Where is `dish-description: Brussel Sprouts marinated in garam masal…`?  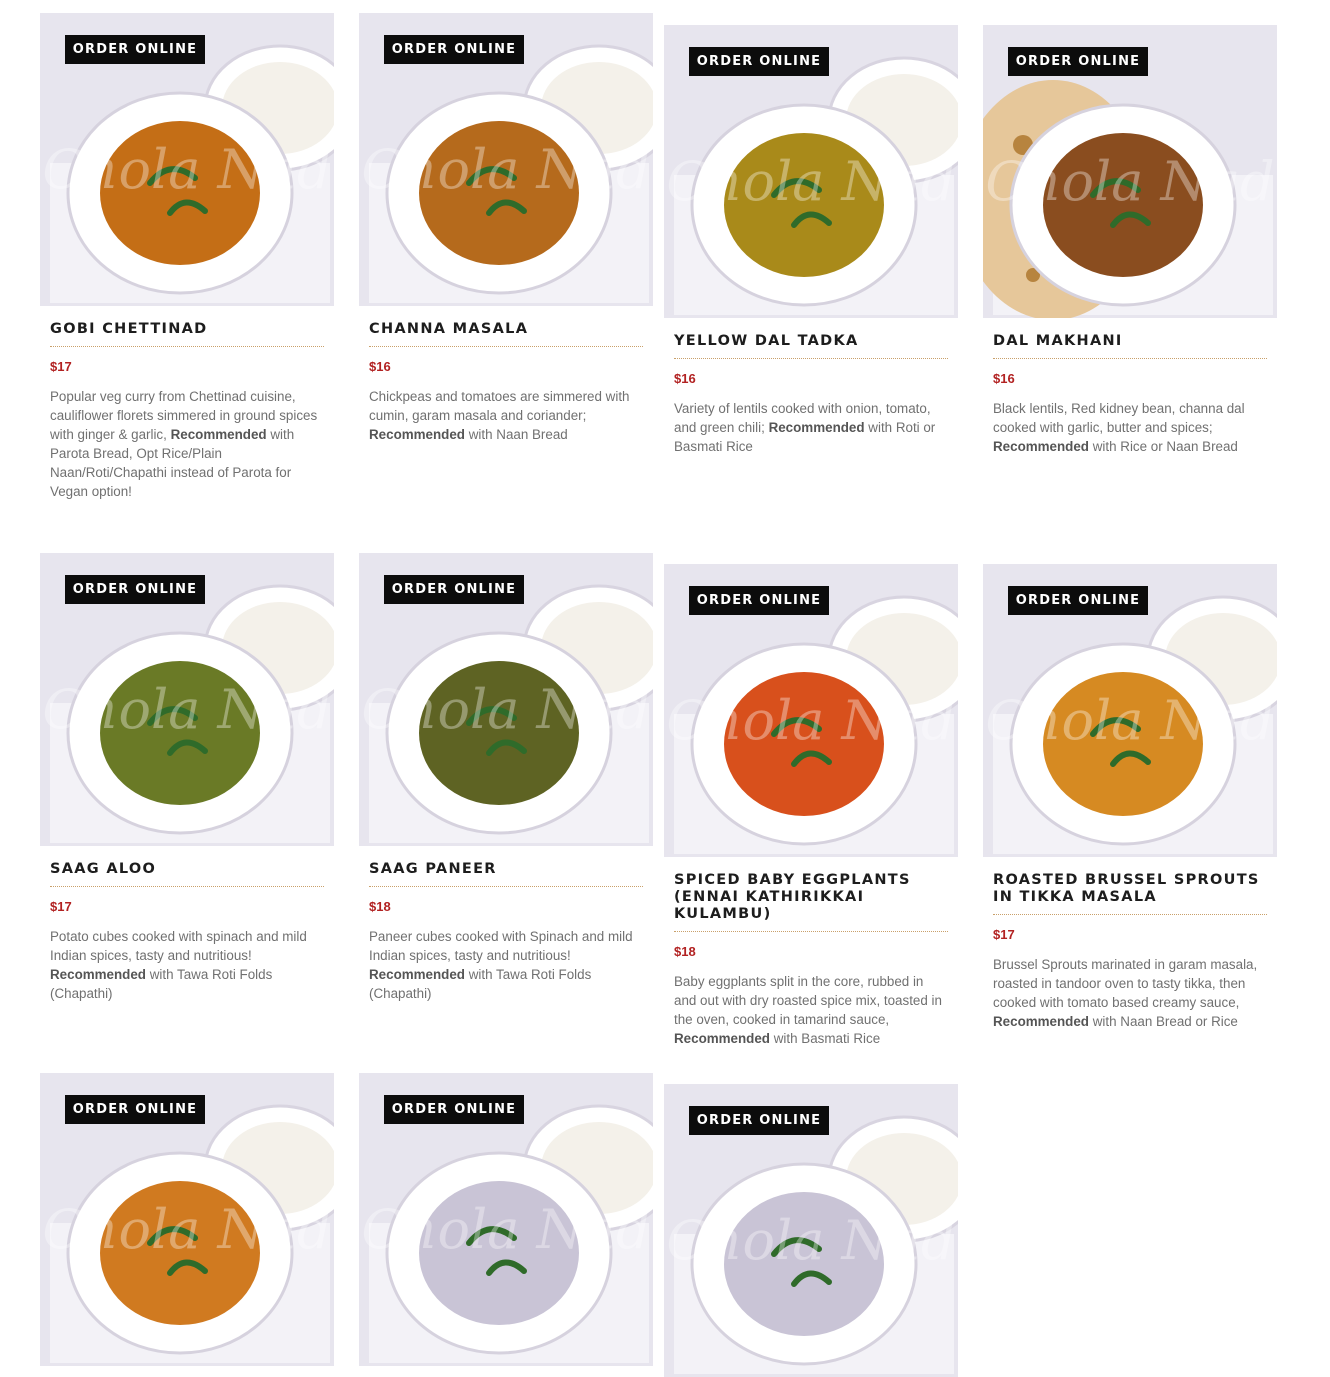
dish-description: Brussel Sprouts marinated in garam masal… is located at coordinates (1130, 993).